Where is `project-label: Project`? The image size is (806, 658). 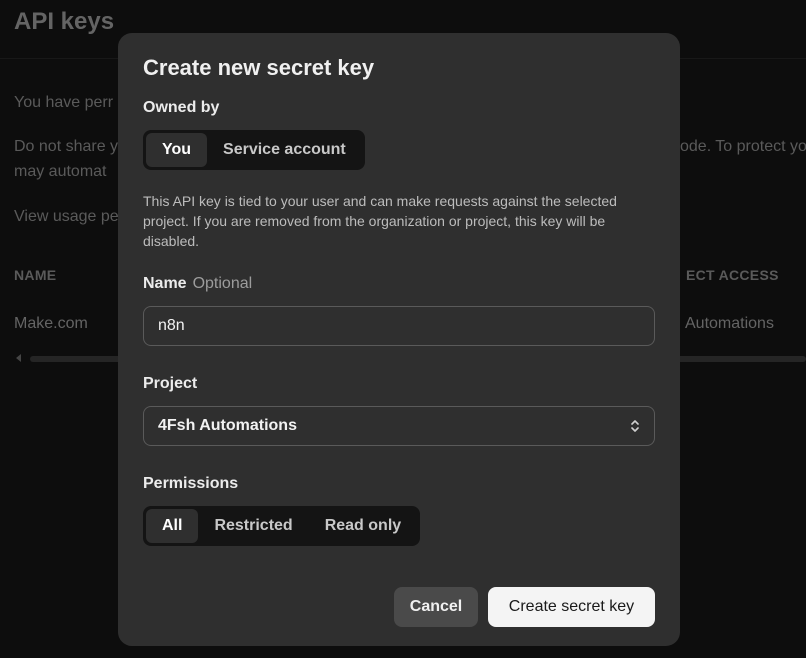 project-label: Project is located at coordinates (170, 383).